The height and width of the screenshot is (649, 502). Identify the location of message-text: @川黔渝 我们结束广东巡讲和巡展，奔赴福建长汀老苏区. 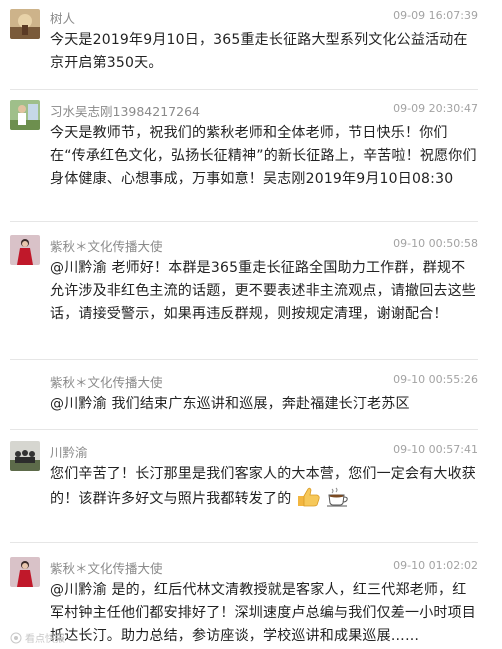
(230, 404).